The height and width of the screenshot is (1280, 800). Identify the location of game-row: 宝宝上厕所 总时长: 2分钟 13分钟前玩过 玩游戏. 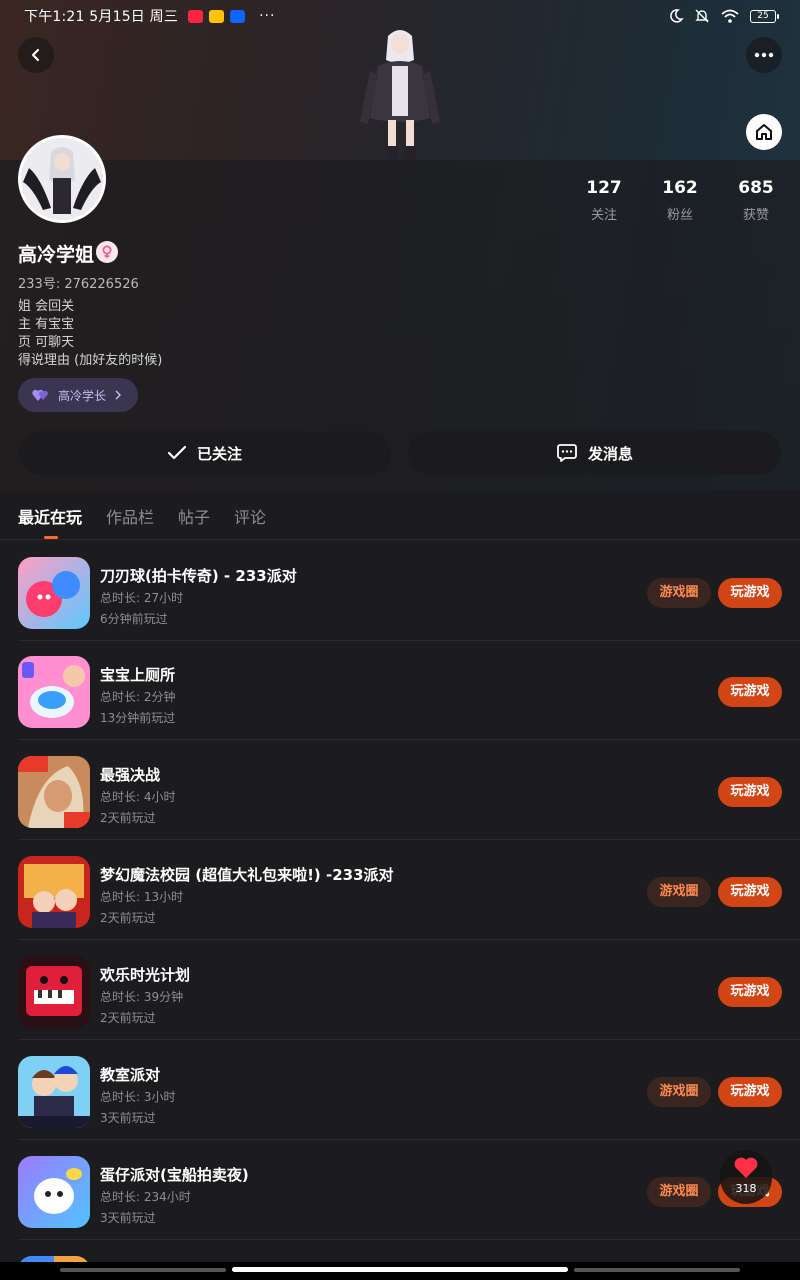
(400, 690).